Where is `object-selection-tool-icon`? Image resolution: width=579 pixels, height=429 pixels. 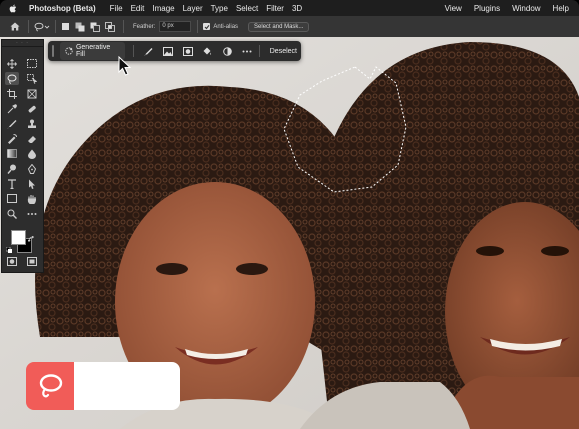
object-selection-tool-icon is located at coordinates (32, 78).